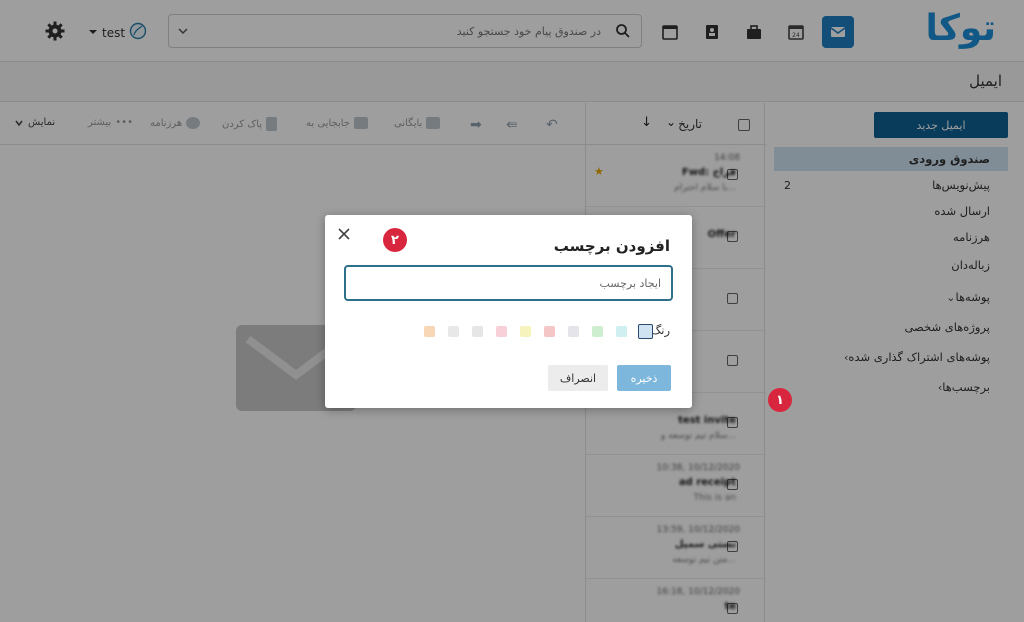 This screenshot has width=1024, height=622. Describe the element at coordinates (508, 311) in the screenshot. I see `add-label-dialog: ۲ افزودن برچسب رنگ ذخیره انصراف` at that location.